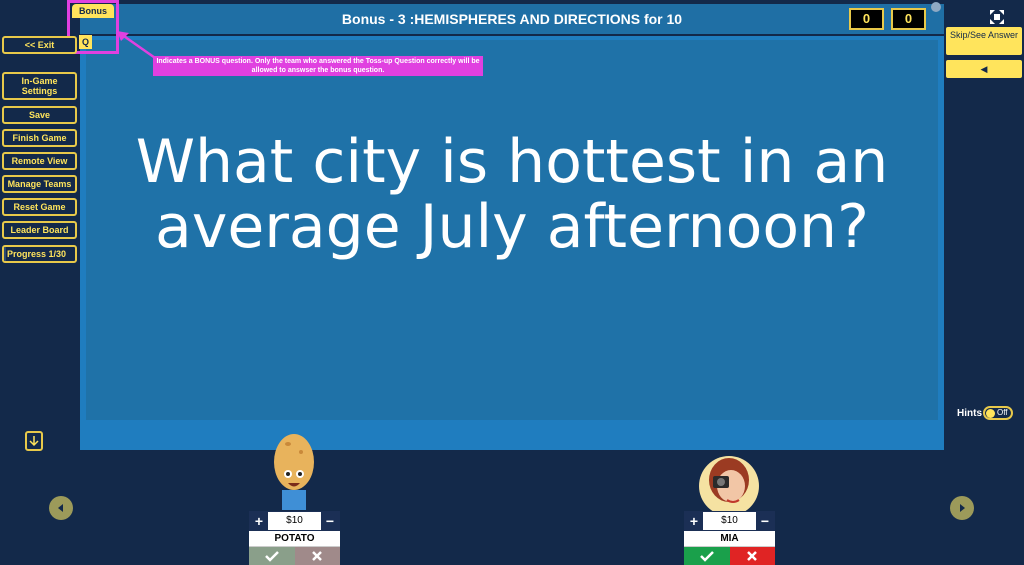 The height and width of the screenshot is (565, 1024). Describe the element at coordinates (997, 17) in the screenshot. I see `fullscreen-icon` at that location.